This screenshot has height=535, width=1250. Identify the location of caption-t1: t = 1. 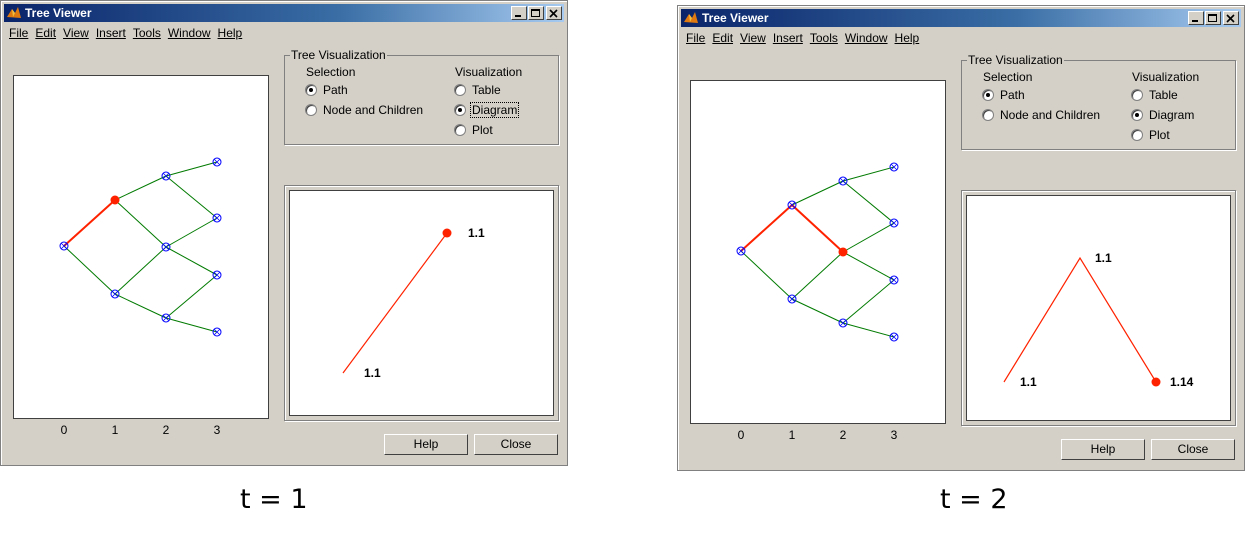
(274, 499).